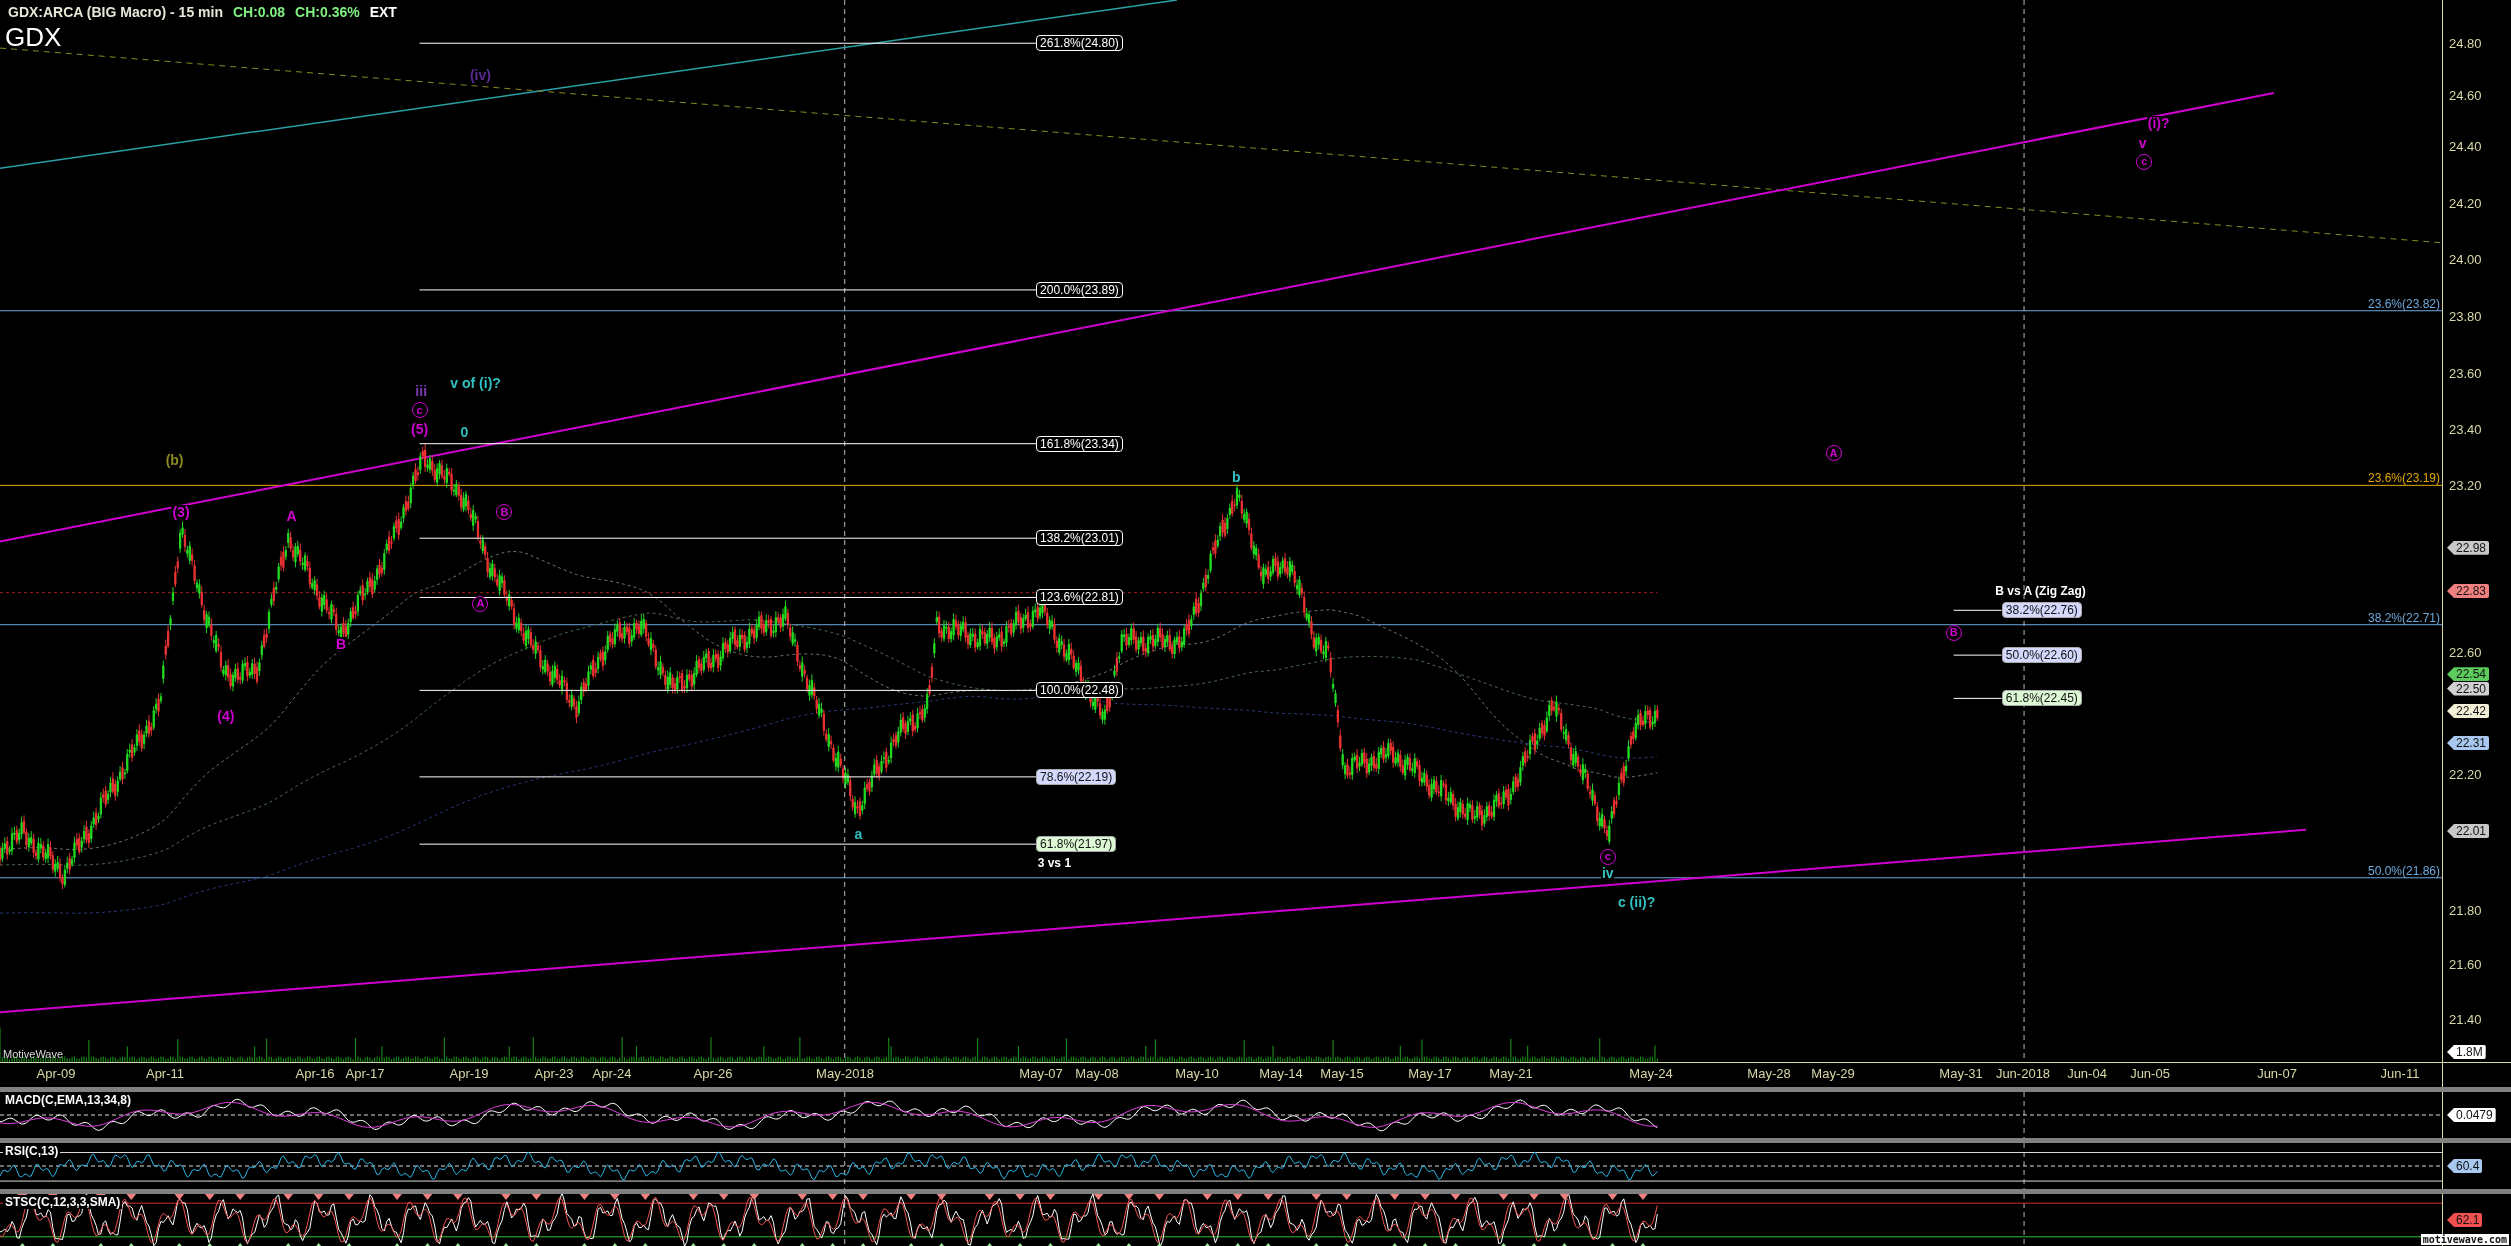 This screenshot has width=2511, height=1246. What do you see at coordinates (2465, 485) in the screenshot?
I see `price-tick: 23.20` at bounding box center [2465, 485].